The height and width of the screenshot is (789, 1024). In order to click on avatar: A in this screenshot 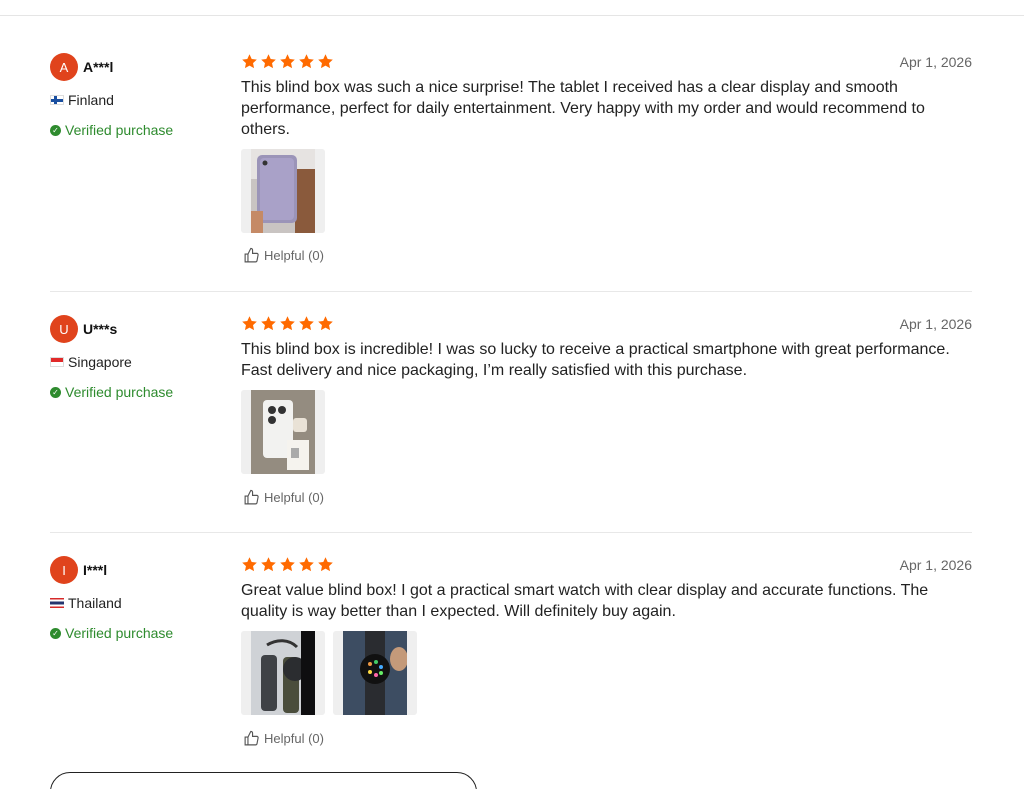, I will do `click(64, 67)`.